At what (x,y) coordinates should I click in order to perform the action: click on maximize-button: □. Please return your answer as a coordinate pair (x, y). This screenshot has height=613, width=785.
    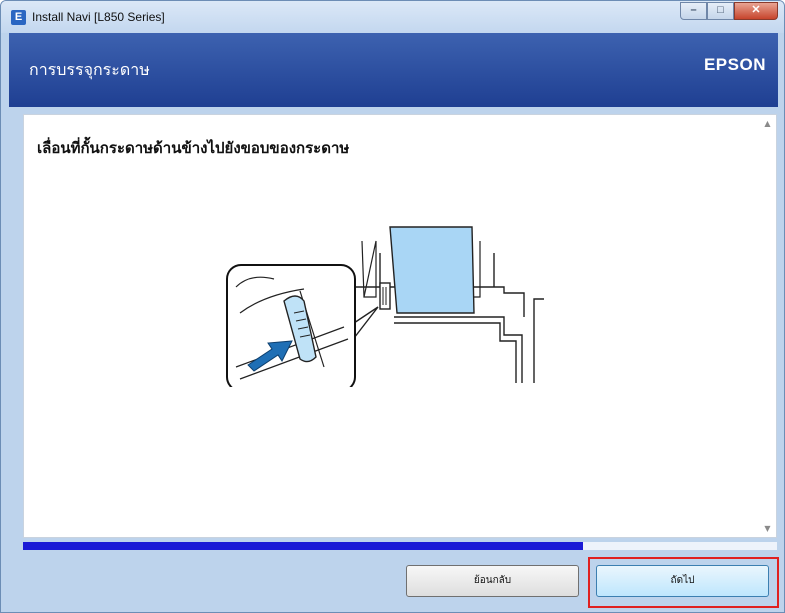
    Looking at the image, I should click on (720, 11).